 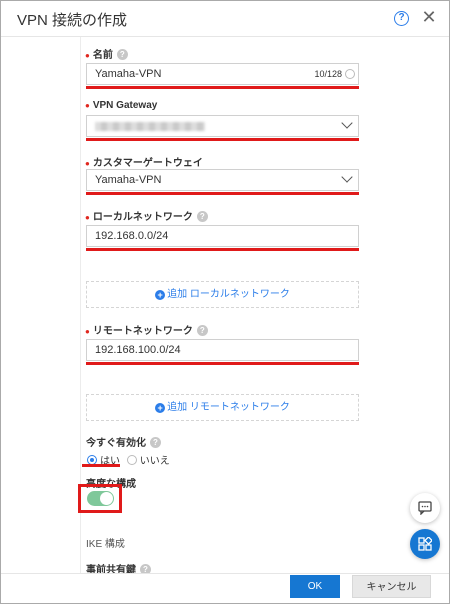 What do you see at coordinates (131, 460) in the screenshot?
I see `radio-empty-icon` at bounding box center [131, 460].